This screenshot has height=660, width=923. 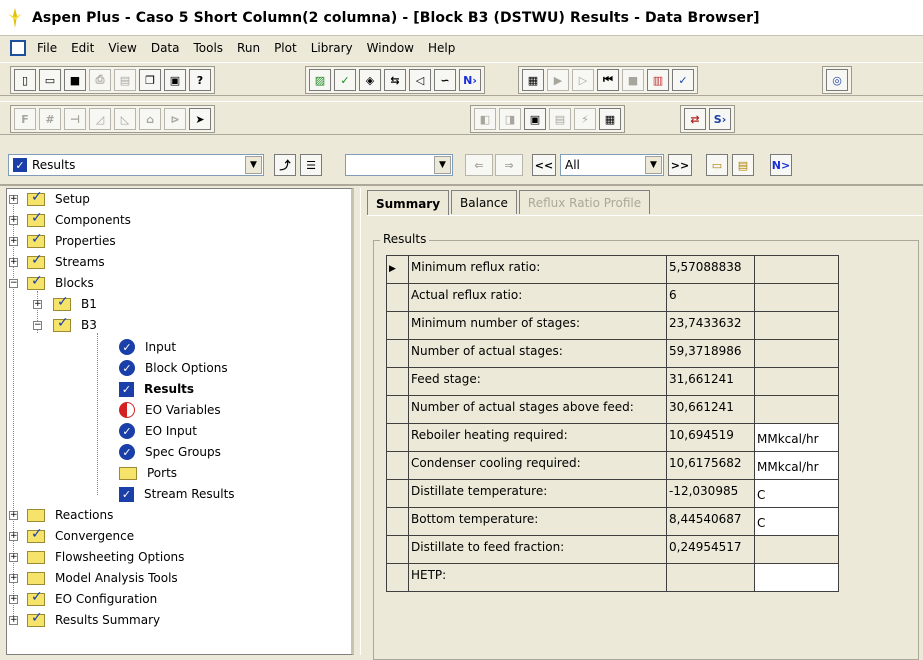 What do you see at coordinates (170, 452) in the screenshot?
I see `tree-item-spec-groups: ✓ Spec Groups` at bounding box center [170, 452].